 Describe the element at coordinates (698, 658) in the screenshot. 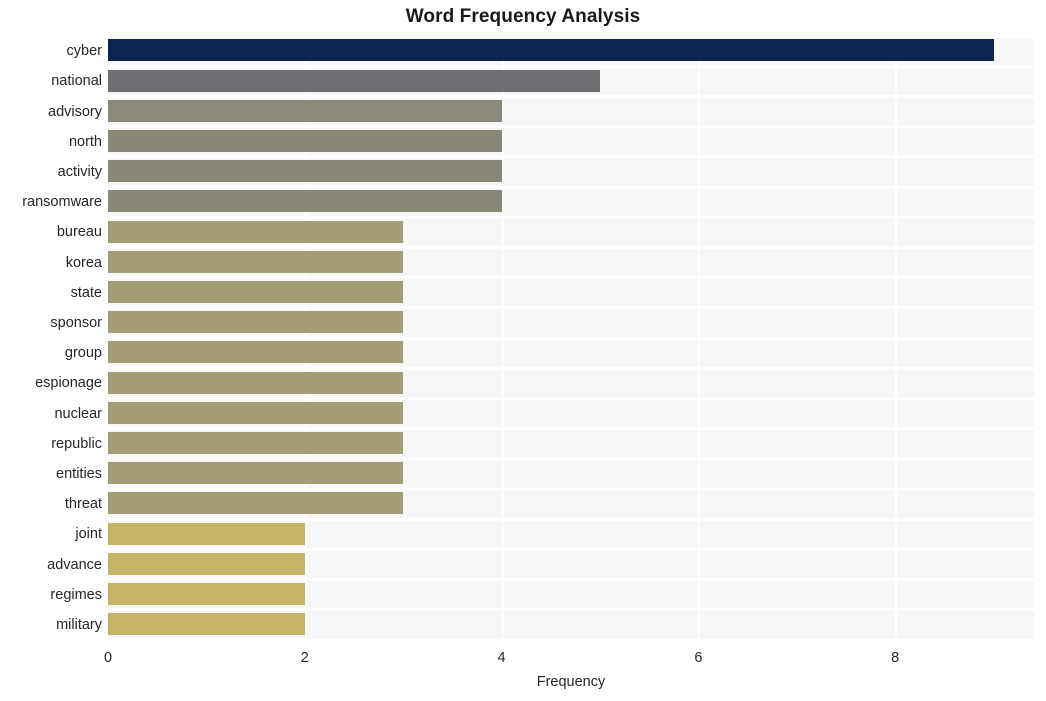

I see `x-axis-tick-6: 6` at that location.